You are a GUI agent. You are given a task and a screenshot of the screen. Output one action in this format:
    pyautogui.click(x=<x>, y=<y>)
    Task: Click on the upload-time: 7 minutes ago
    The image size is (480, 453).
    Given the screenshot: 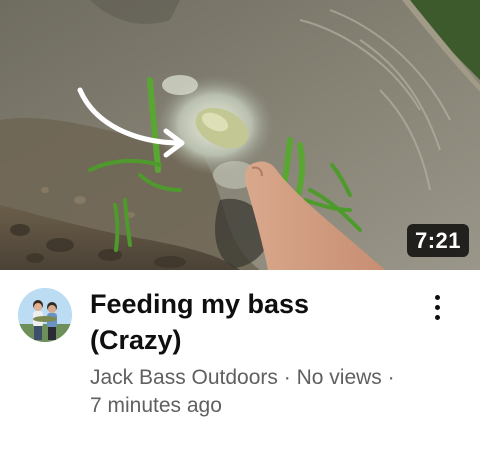 What is the action you would take?
    pyautogui.click(x=156, y=405)
    